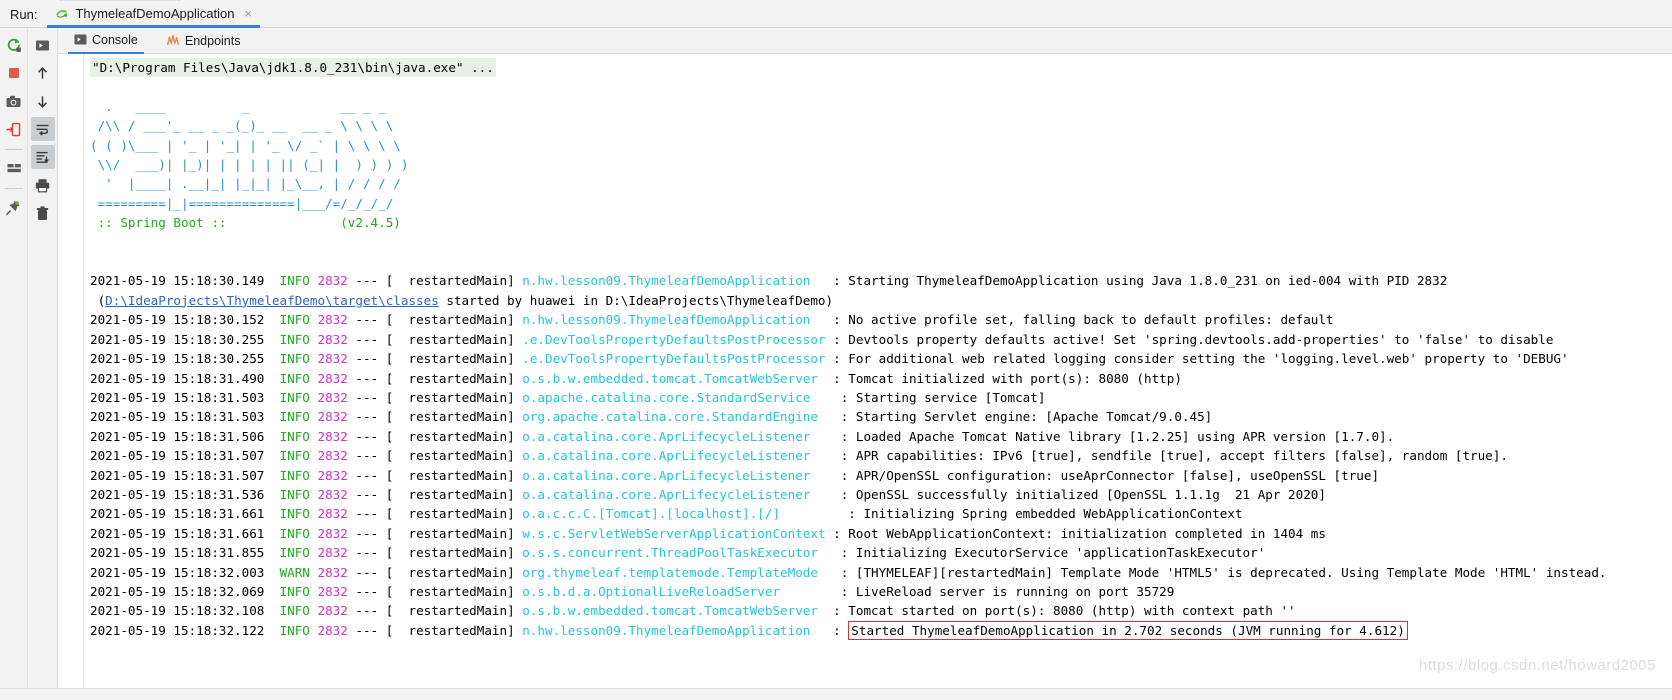 This screenshot has width=1672, height=700. I want to click on scroll-to-end-icon, so click(42, 157).